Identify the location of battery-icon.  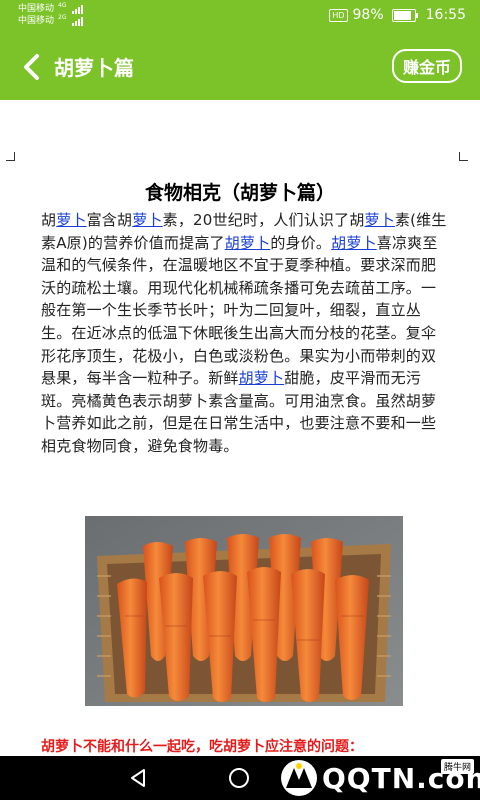
(404, 15).